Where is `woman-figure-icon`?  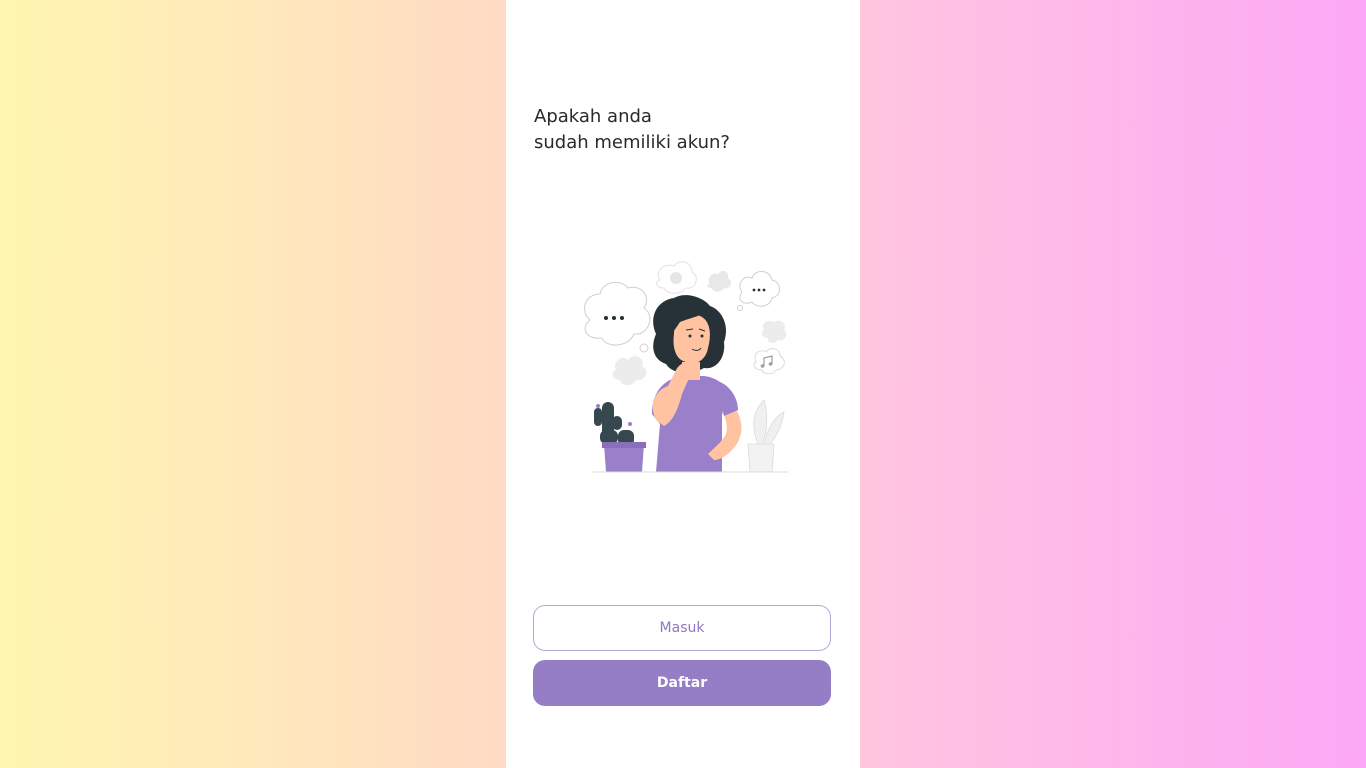
woman-figure-icon is located at coordinates (697, 383).